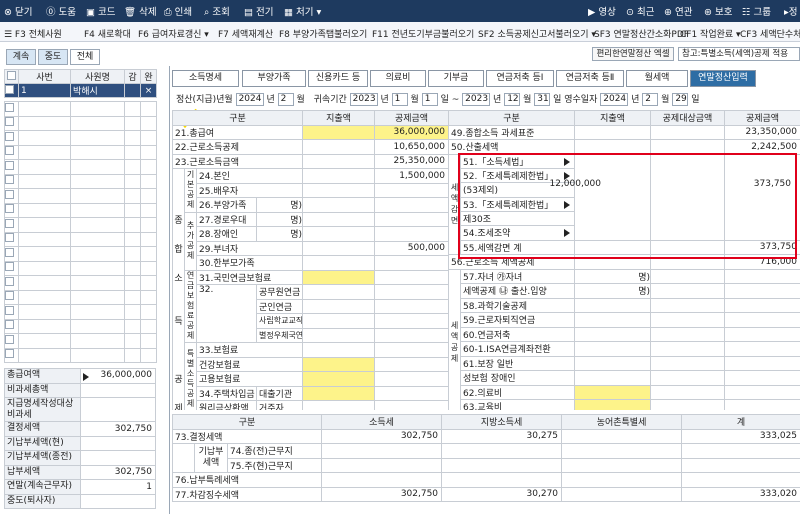 This screenshot has width=800, height=514. What do you see at coordinates (398, 78) in the screenshot?
I see `tab-medical: 의료비` at bounding box center [398, 78].